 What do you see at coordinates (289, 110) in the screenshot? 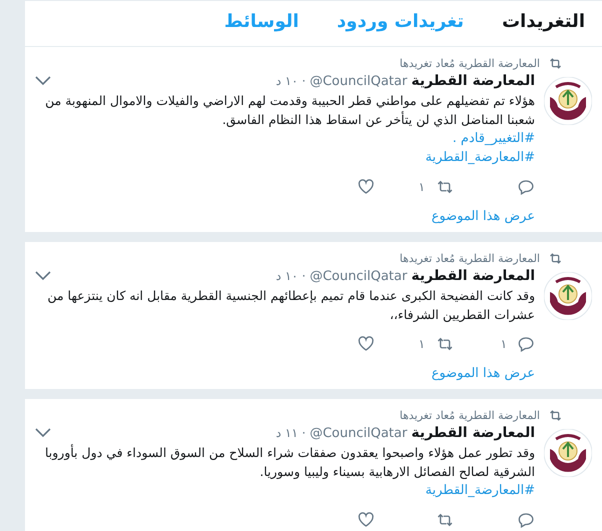
I see `tweet-text: هؤلاء تم تفضيلهم على مواطني قطر الحبيبة وقدمت لهم الاراضي والفيلات والاموال المنهوبة من شعبنا المناضل الذي لن يتأخر عن اسقاط هذا النظام الفاسق.` at bounding box center [289, 110].